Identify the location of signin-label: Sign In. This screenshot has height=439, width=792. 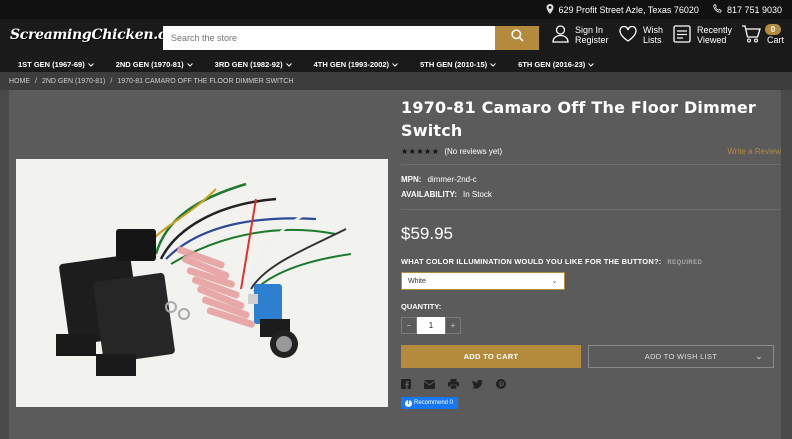
(589, 30).